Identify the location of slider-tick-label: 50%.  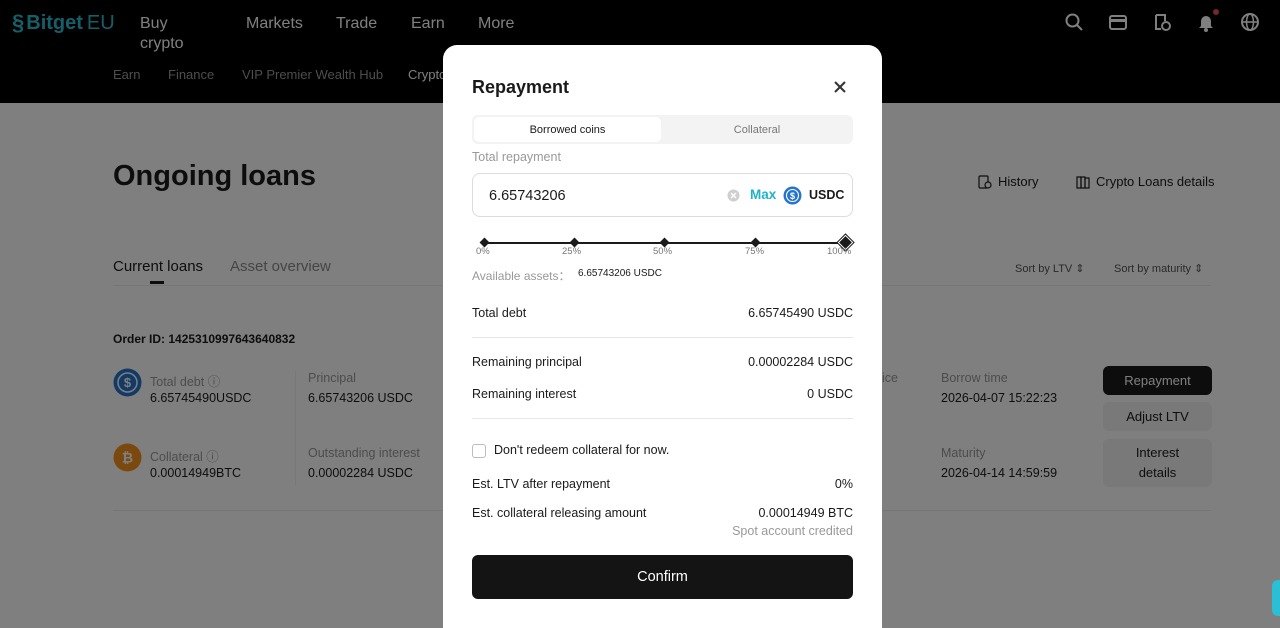
(663, 251).